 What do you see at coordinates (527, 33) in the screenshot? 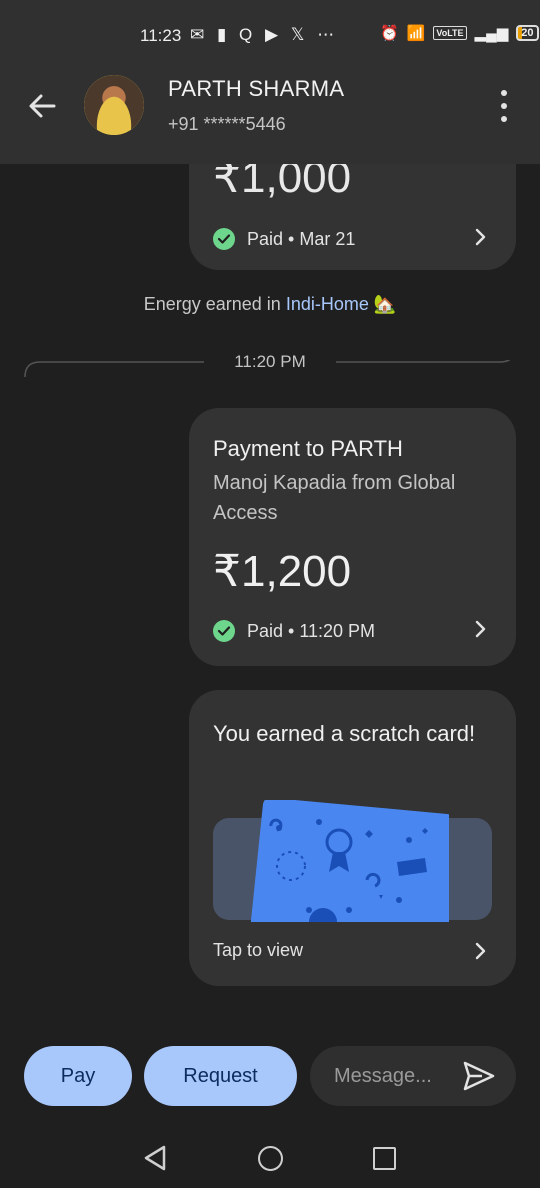
I see `battery-icon: 20` at bounding box center [527, 33].